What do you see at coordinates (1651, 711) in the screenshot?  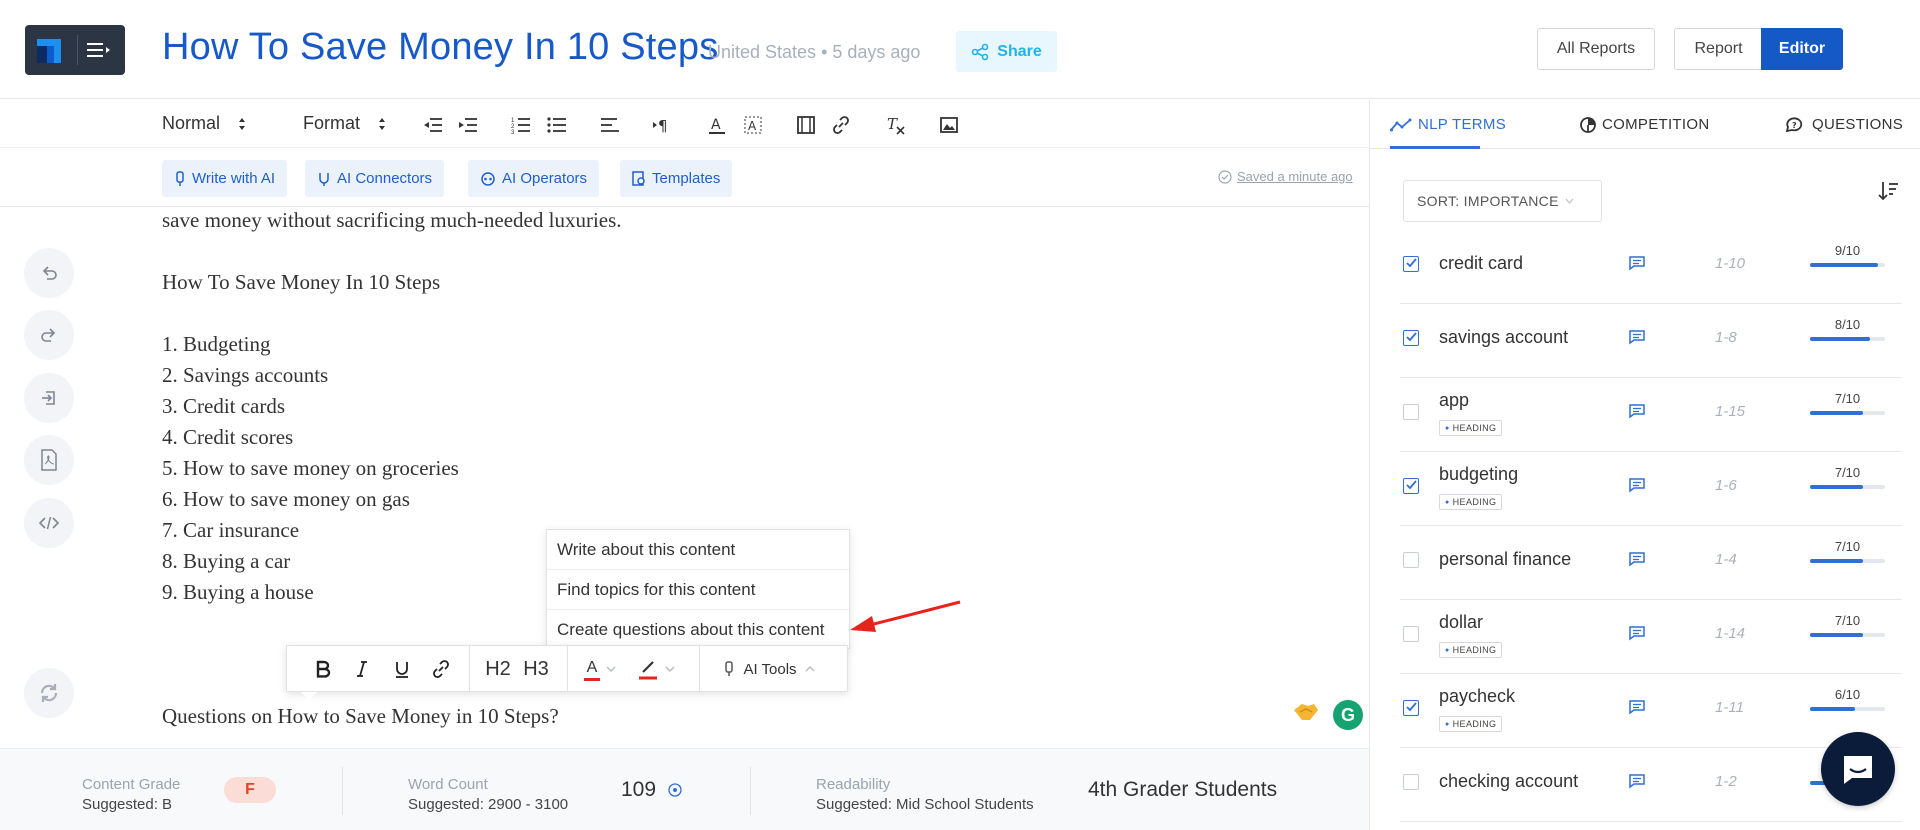 I see `term-row: paycheck HEADING 1-11 6/10` at bounding box center [1651, 711].